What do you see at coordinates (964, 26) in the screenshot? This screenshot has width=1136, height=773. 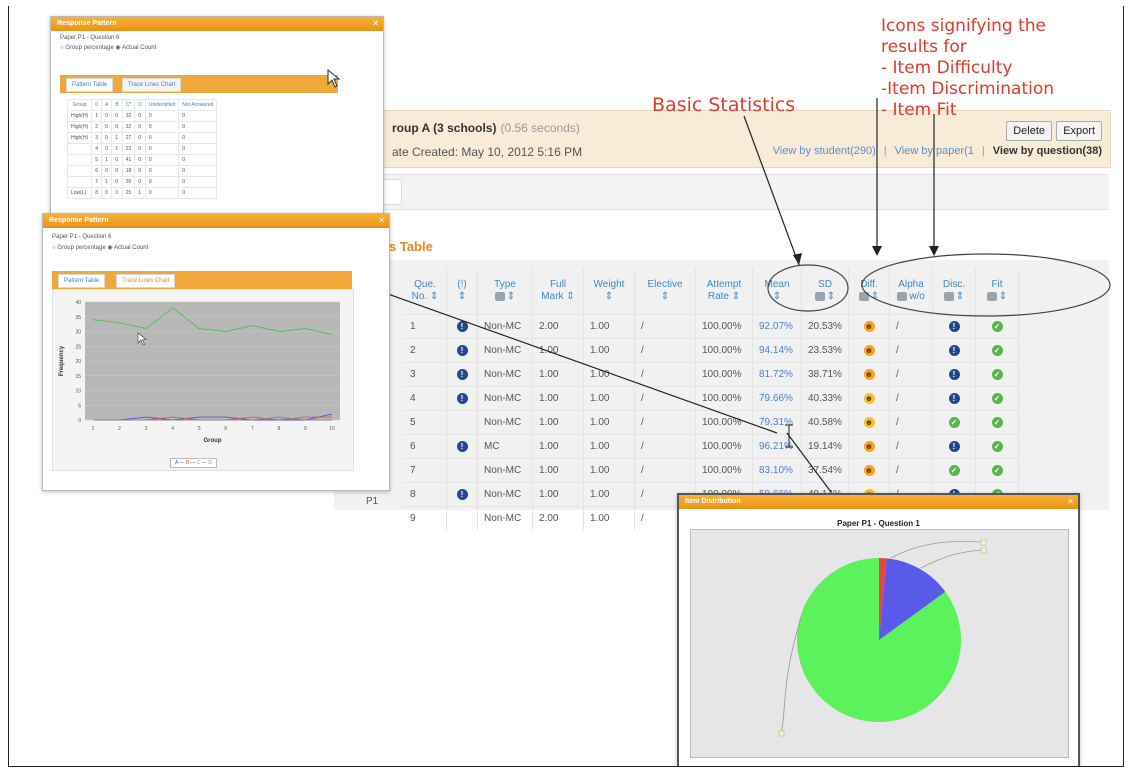 I see `icons-annotation-line: Icons signifying the` at bounding box center [964, 26].